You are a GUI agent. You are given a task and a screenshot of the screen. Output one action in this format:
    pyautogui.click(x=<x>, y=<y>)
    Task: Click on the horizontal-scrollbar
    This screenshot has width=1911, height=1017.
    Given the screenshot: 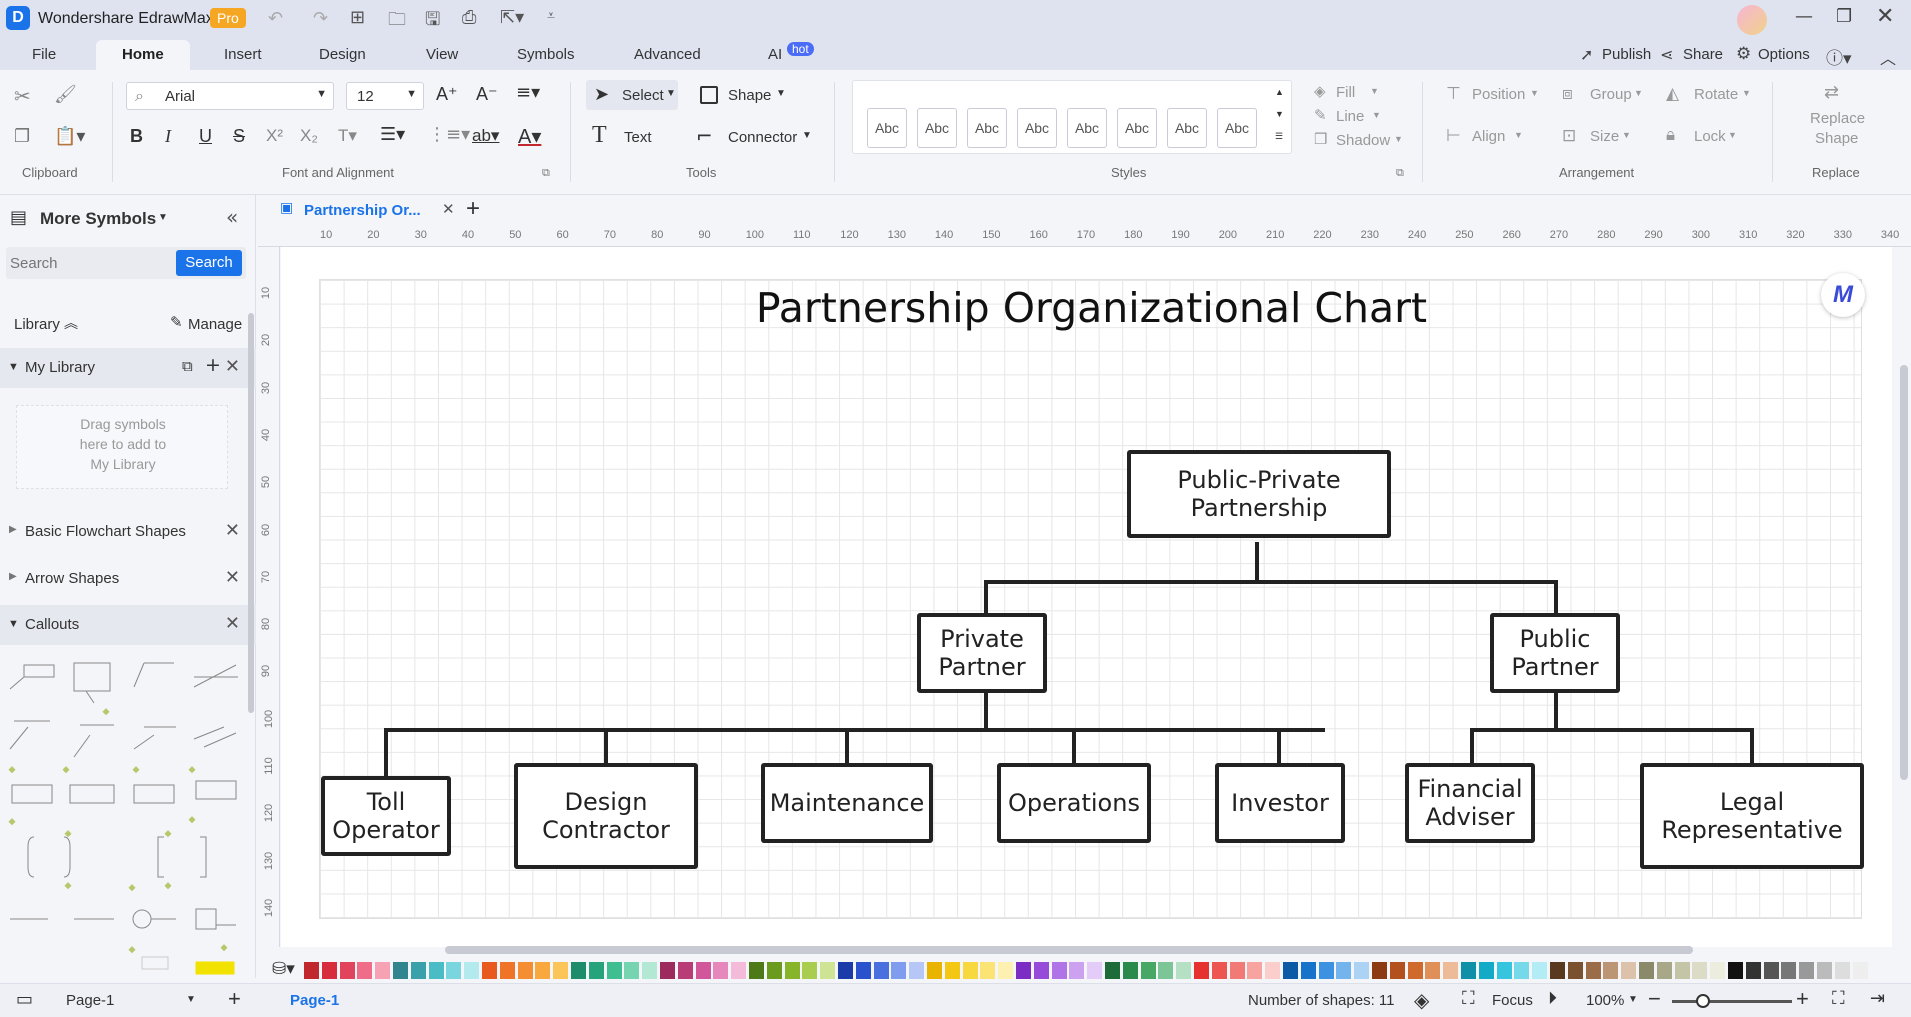 What is the action you would take?
    pyautogui.click(x=1069, y=950)
    